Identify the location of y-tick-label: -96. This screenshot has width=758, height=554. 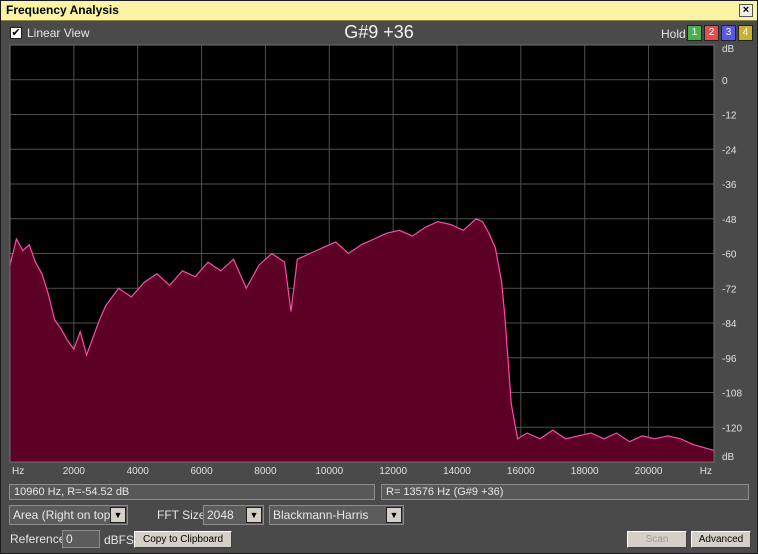
(729, 359).